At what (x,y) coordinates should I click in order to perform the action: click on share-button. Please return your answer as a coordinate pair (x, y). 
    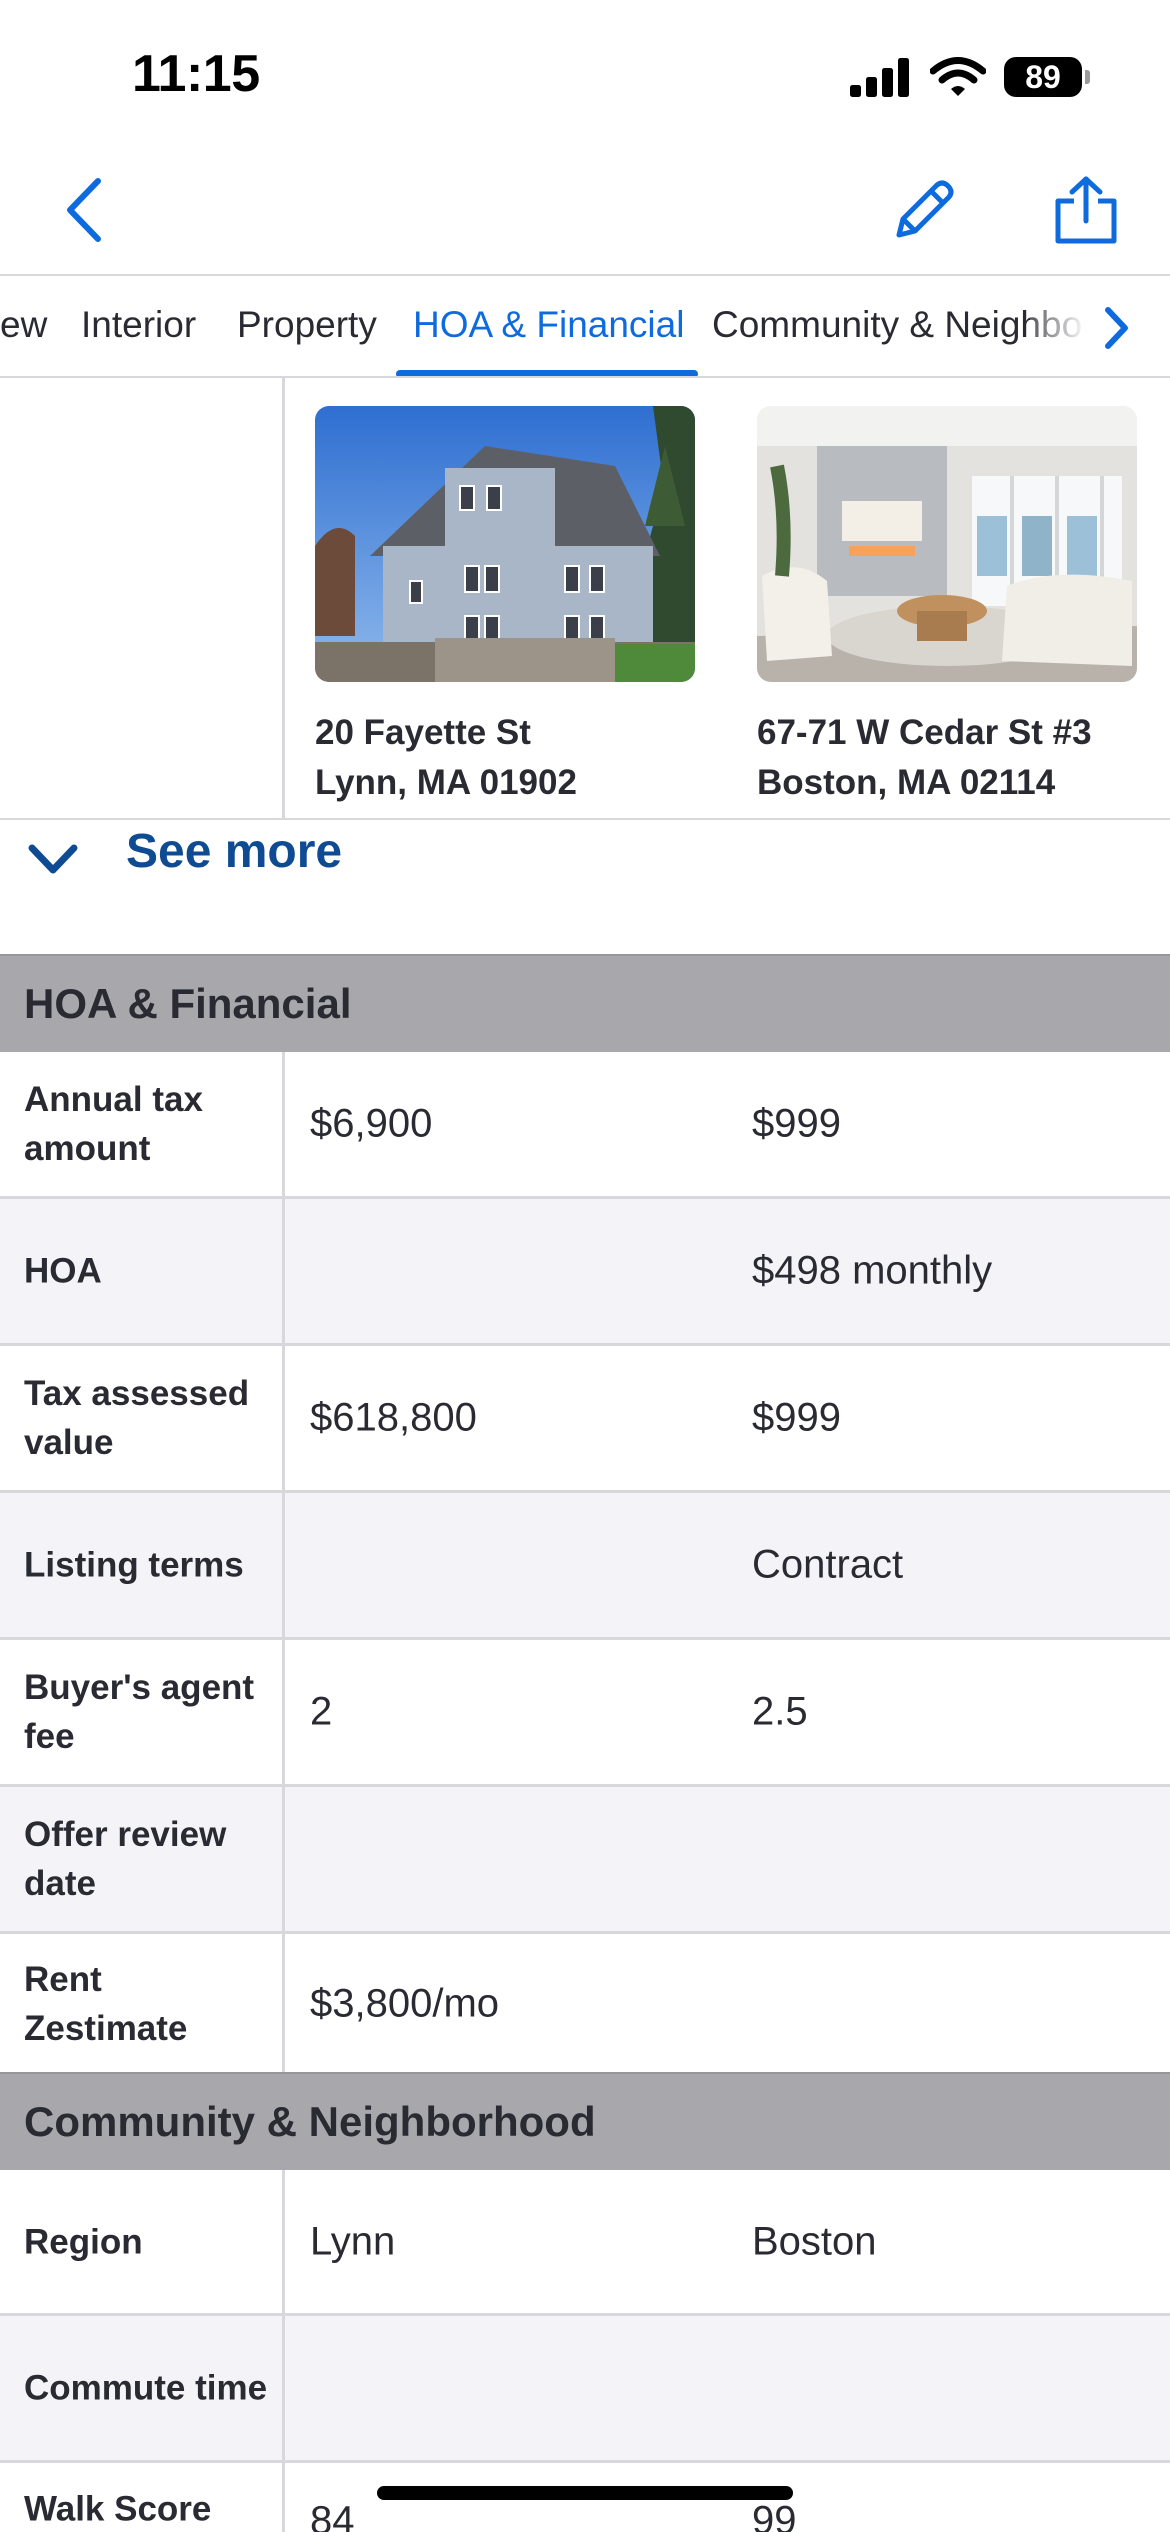
    Looking at the image, I should click on (1086, 210).